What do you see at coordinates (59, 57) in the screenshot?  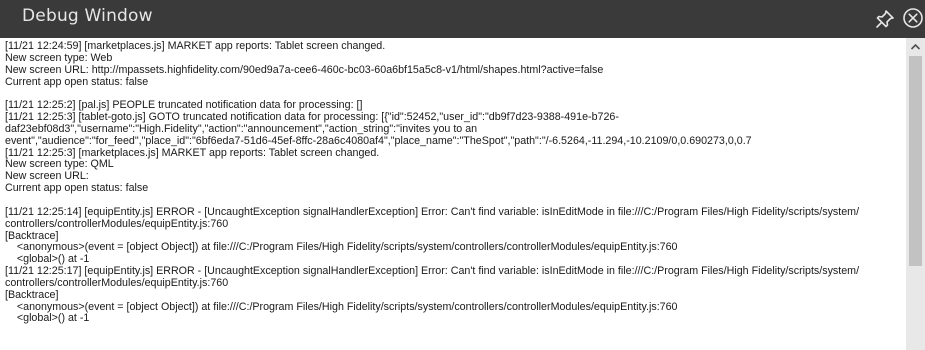 I see `log-line: New screen type: Web` at bounding box center [59, 57].